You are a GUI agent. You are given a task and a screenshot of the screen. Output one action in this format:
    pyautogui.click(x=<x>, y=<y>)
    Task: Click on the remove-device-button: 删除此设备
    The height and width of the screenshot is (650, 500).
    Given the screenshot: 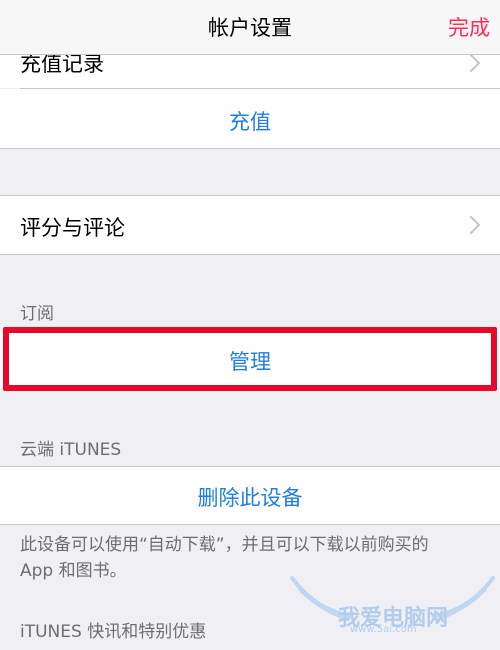 What is the action you would take?
    pyautogui.click(x=250, y=497)
    